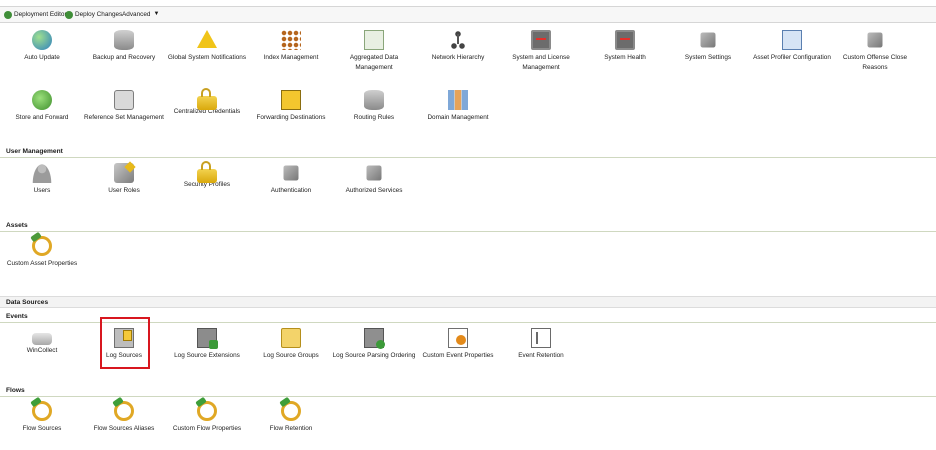 Image resolution: width=936 pixels, height=450 pixels. What do you see at coordinates (541, 338) in the screenshot?
I see `retention-icon` at bounding box center [541, 338].